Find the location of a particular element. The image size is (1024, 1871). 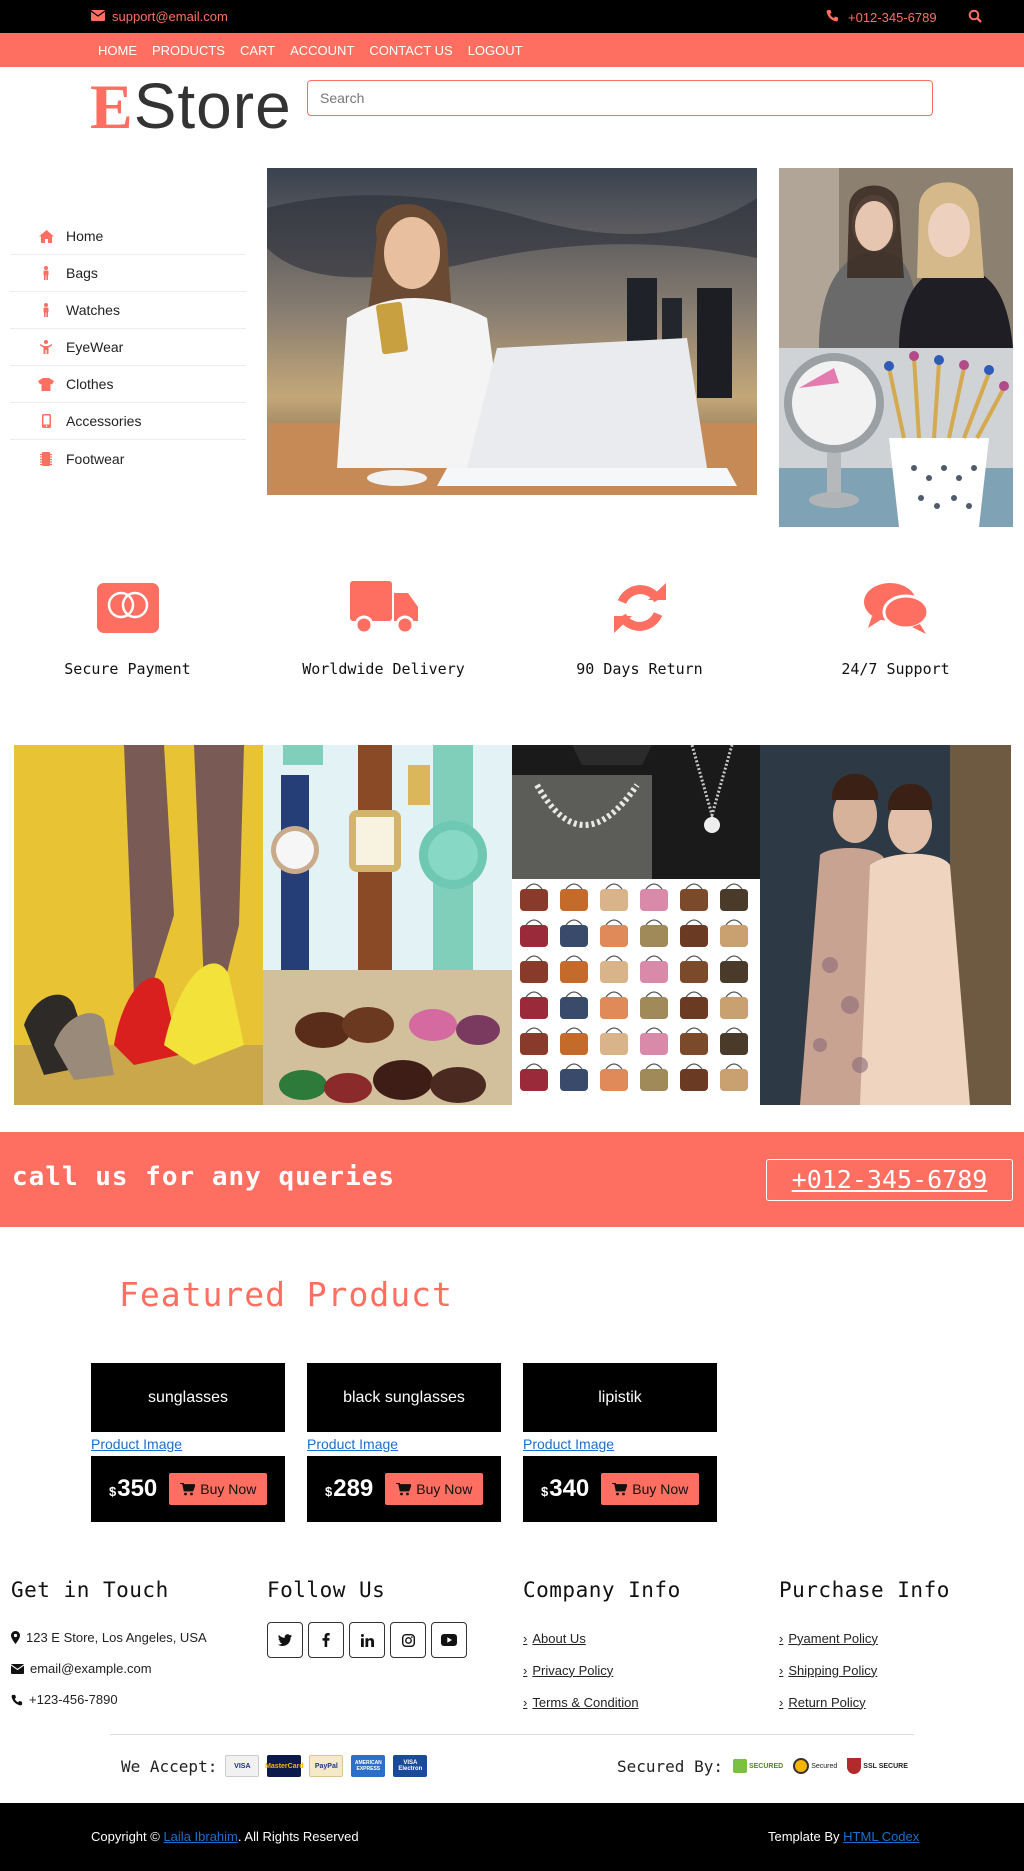

secured-badge-icon: Secured is located at coordinates (815, 1766).